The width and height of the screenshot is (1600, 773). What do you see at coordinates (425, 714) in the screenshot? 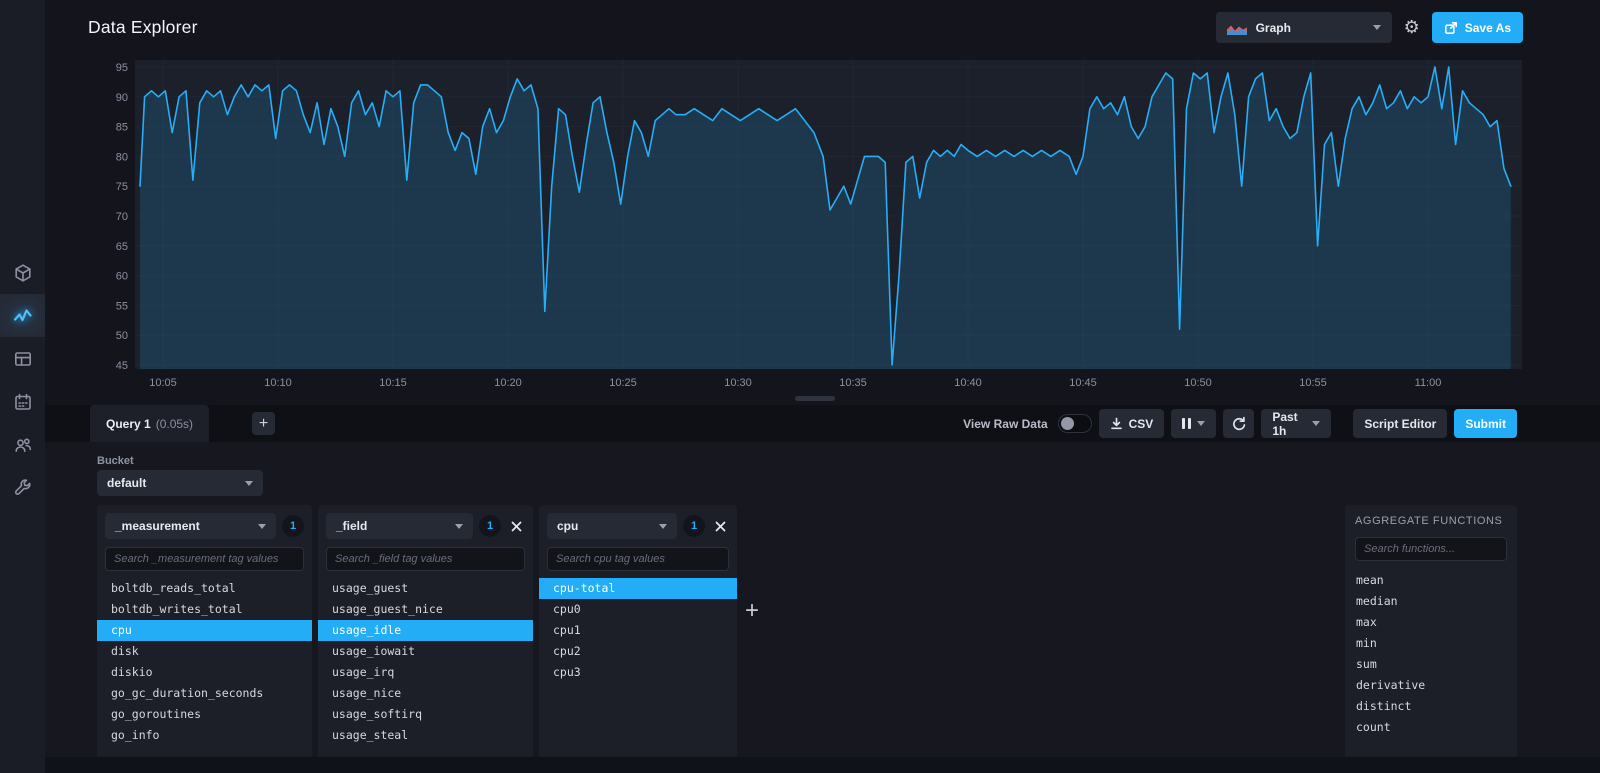
I see `tag-value-item: usage_softirq` at bounding box center [425, 714].